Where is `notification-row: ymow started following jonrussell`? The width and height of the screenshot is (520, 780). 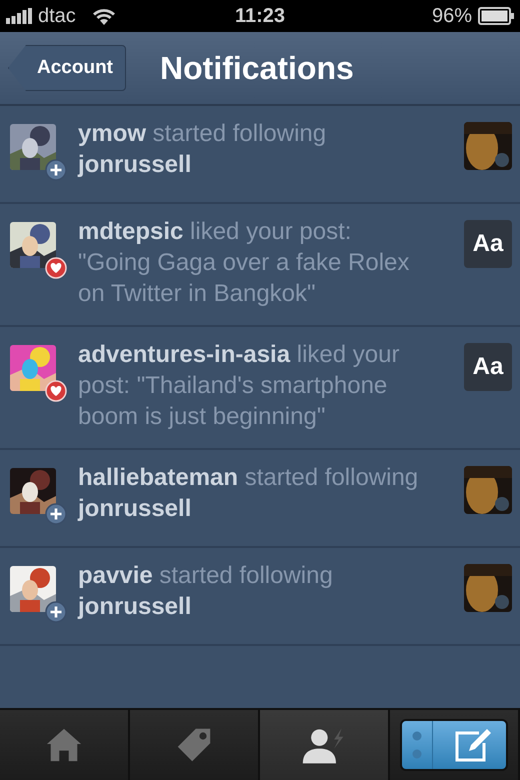 notification-row: ymow started following jonrussell is located at coordinates (260, 155).